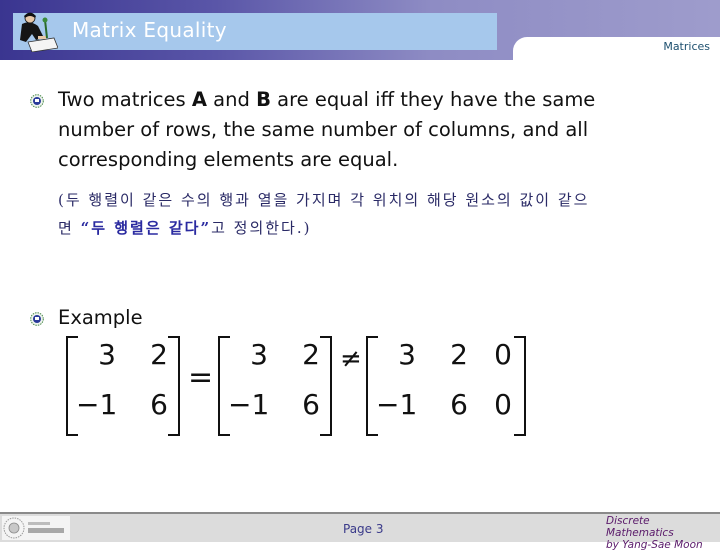  What do you see at coordinates (654, 545) in the screenshot?
I see `author: by Yang-Sae Moon` at bounding box center [654, 545].